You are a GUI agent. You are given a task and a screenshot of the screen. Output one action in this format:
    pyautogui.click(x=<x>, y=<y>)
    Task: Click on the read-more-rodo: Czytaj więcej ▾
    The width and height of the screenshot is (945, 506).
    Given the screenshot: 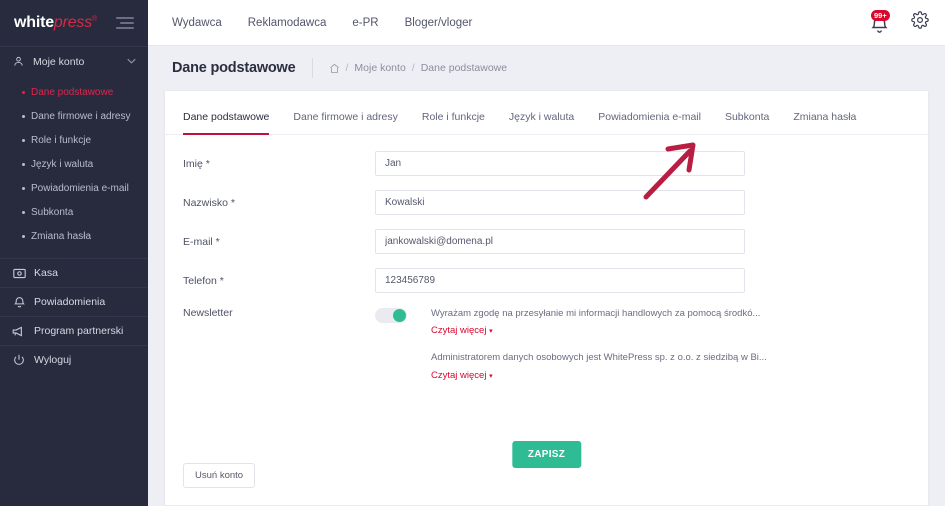 What is the action you would take?
    pyautogui.click(x=462, y=375)
    